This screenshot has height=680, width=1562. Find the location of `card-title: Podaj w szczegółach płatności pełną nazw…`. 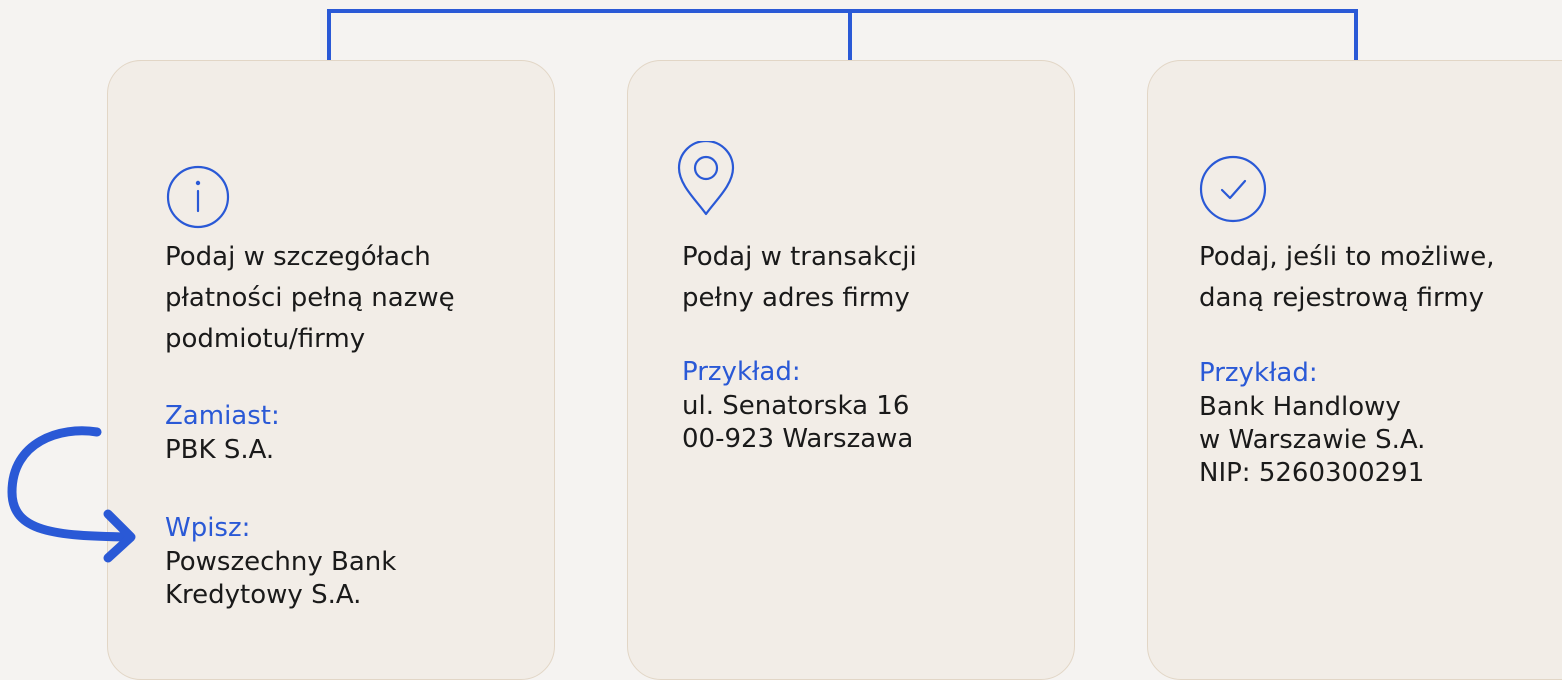

card-title: Podaj w szczegółach płatności pełną nazw… is located at coordinates (310, 298).